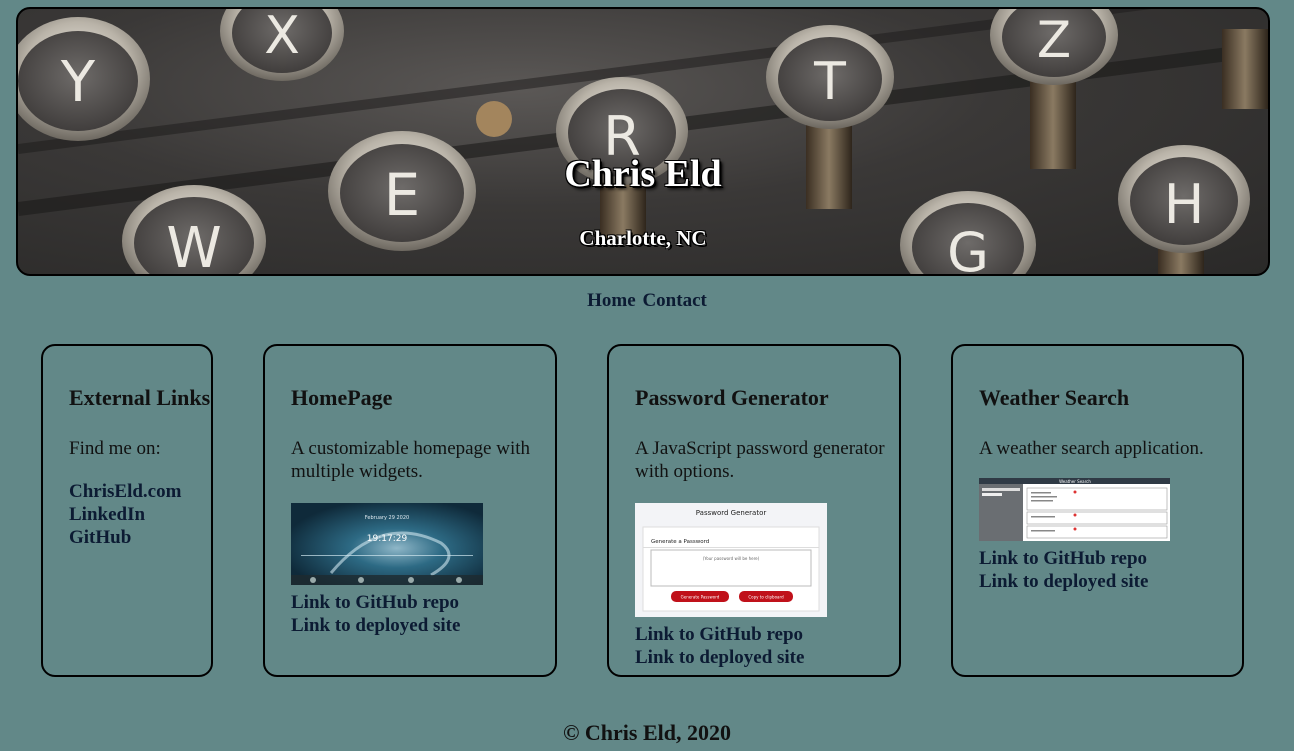 The width and height of the screenshot is (1294, 751). Describe the element at coordinates (115, 448) in the screenshot. I see `card-text: Find me on:` at that location.